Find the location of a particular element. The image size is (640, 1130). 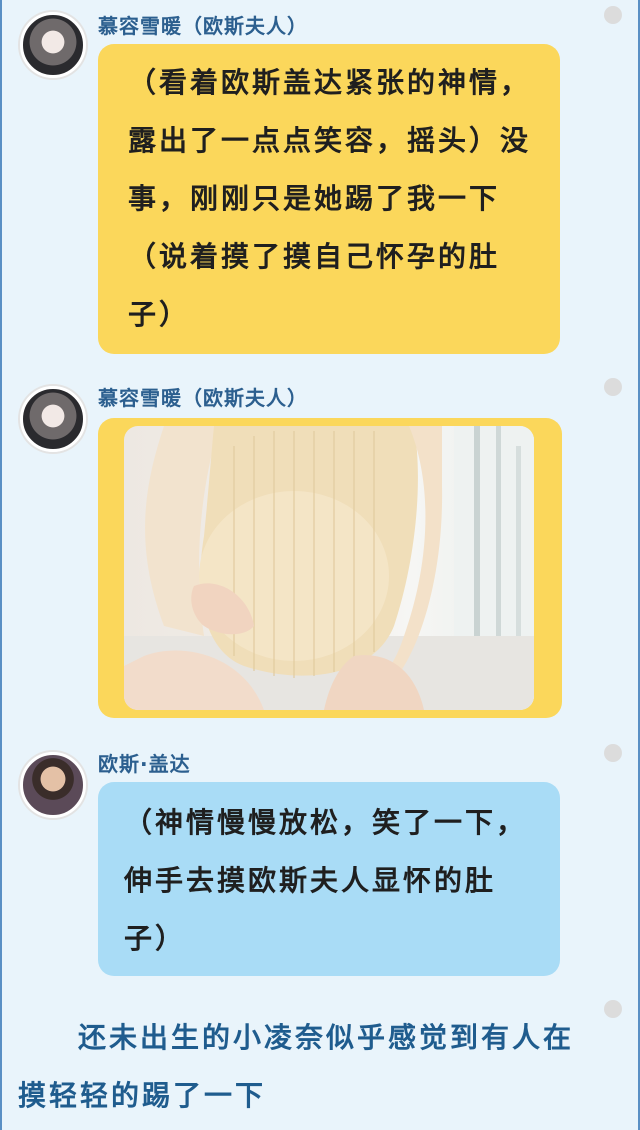

message-line: 伸手去摸欧斯夫人显怀的肚 is located at coordinates (310, 880).